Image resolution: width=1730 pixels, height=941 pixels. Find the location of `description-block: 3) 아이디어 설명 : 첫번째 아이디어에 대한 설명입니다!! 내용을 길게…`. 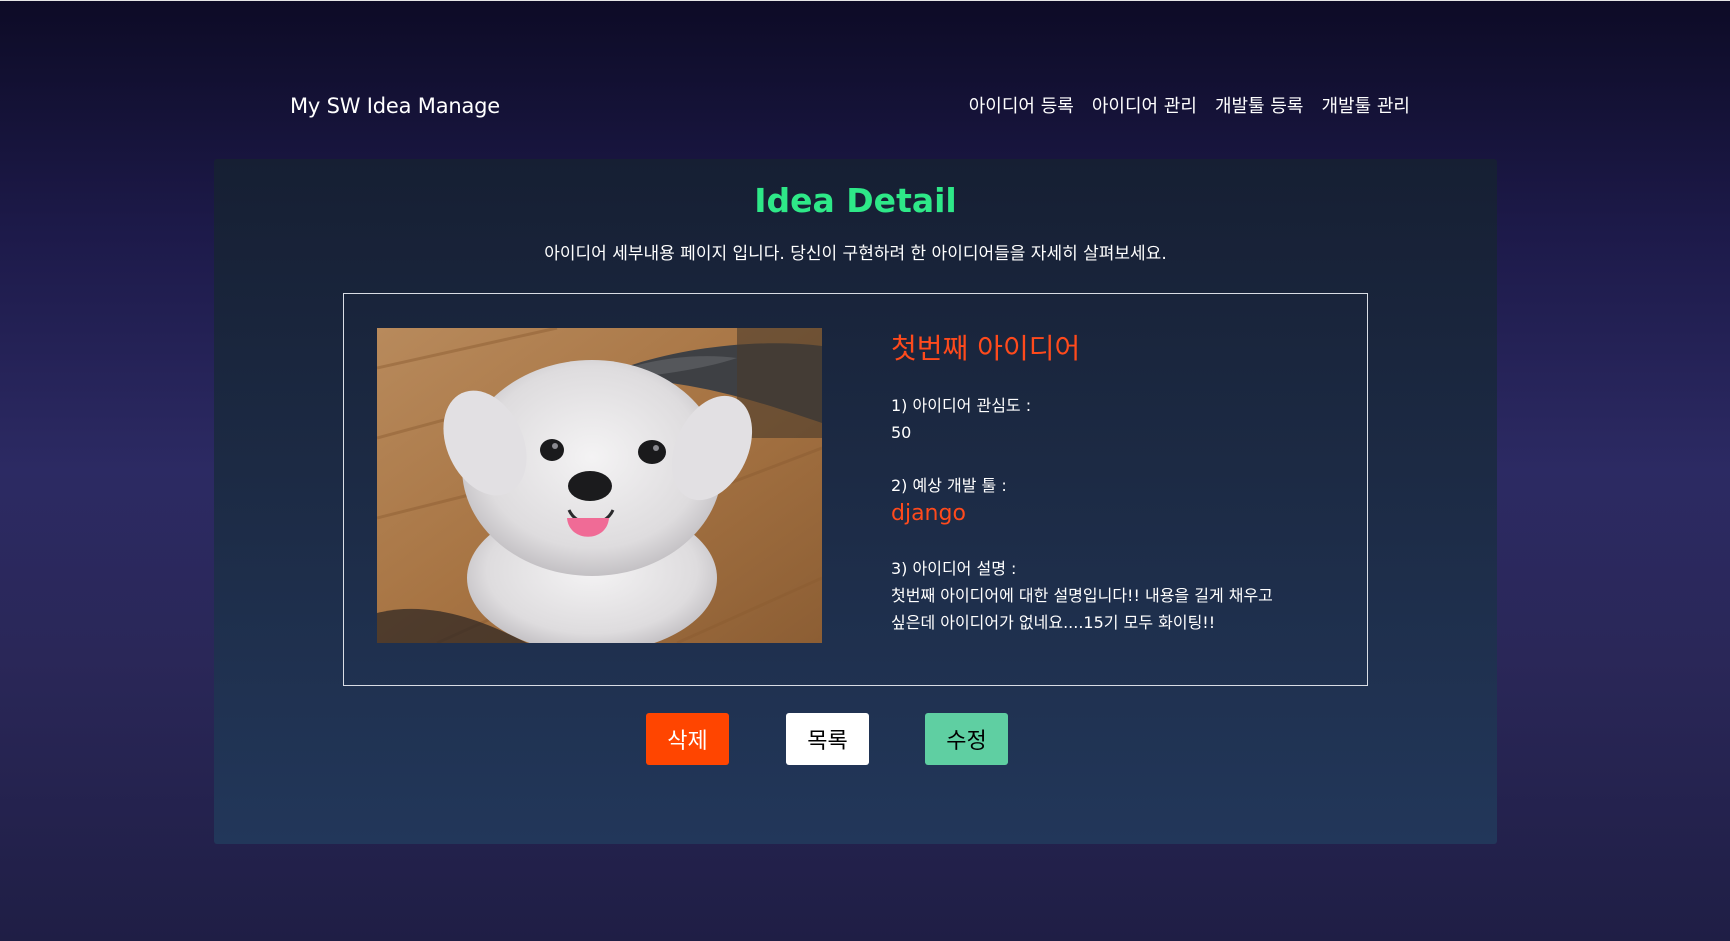

description-block: 3) 아이디어 설명 : 첫번째 아이디어에 대한 설명입니다!! 내용을 길게… is located at coordinates (1116, 595).